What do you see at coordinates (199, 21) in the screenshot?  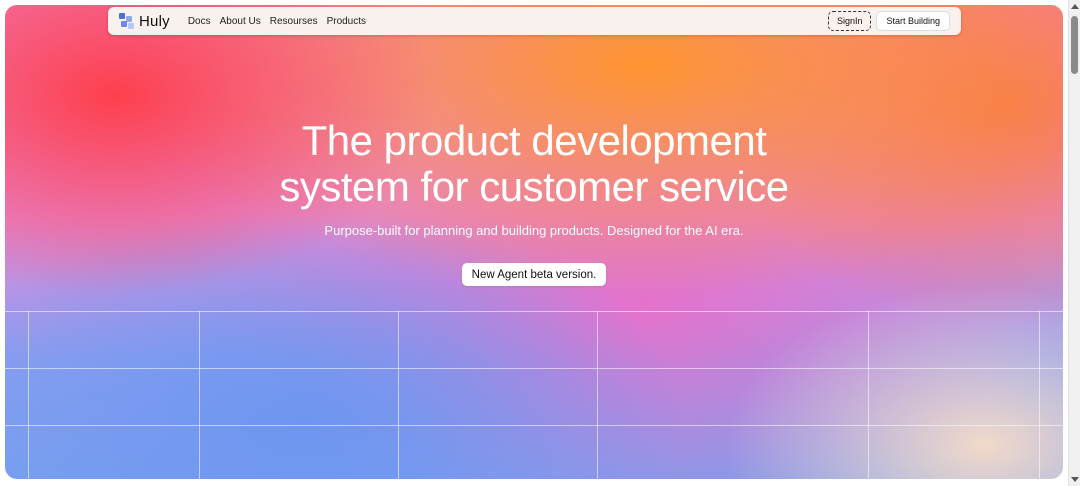 I see `nav-link-docs: Docs` at bounding box center [199, 21].